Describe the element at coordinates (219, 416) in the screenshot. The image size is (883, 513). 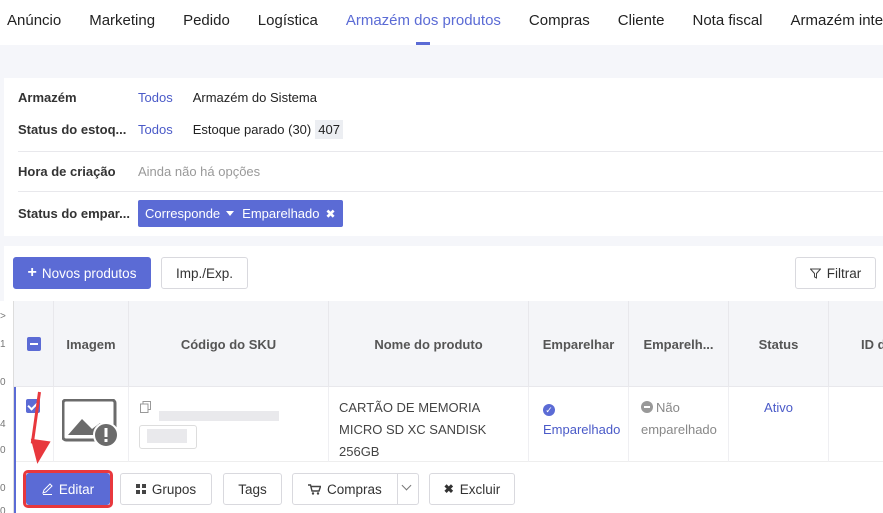
I see `blurred-sku` at that location.